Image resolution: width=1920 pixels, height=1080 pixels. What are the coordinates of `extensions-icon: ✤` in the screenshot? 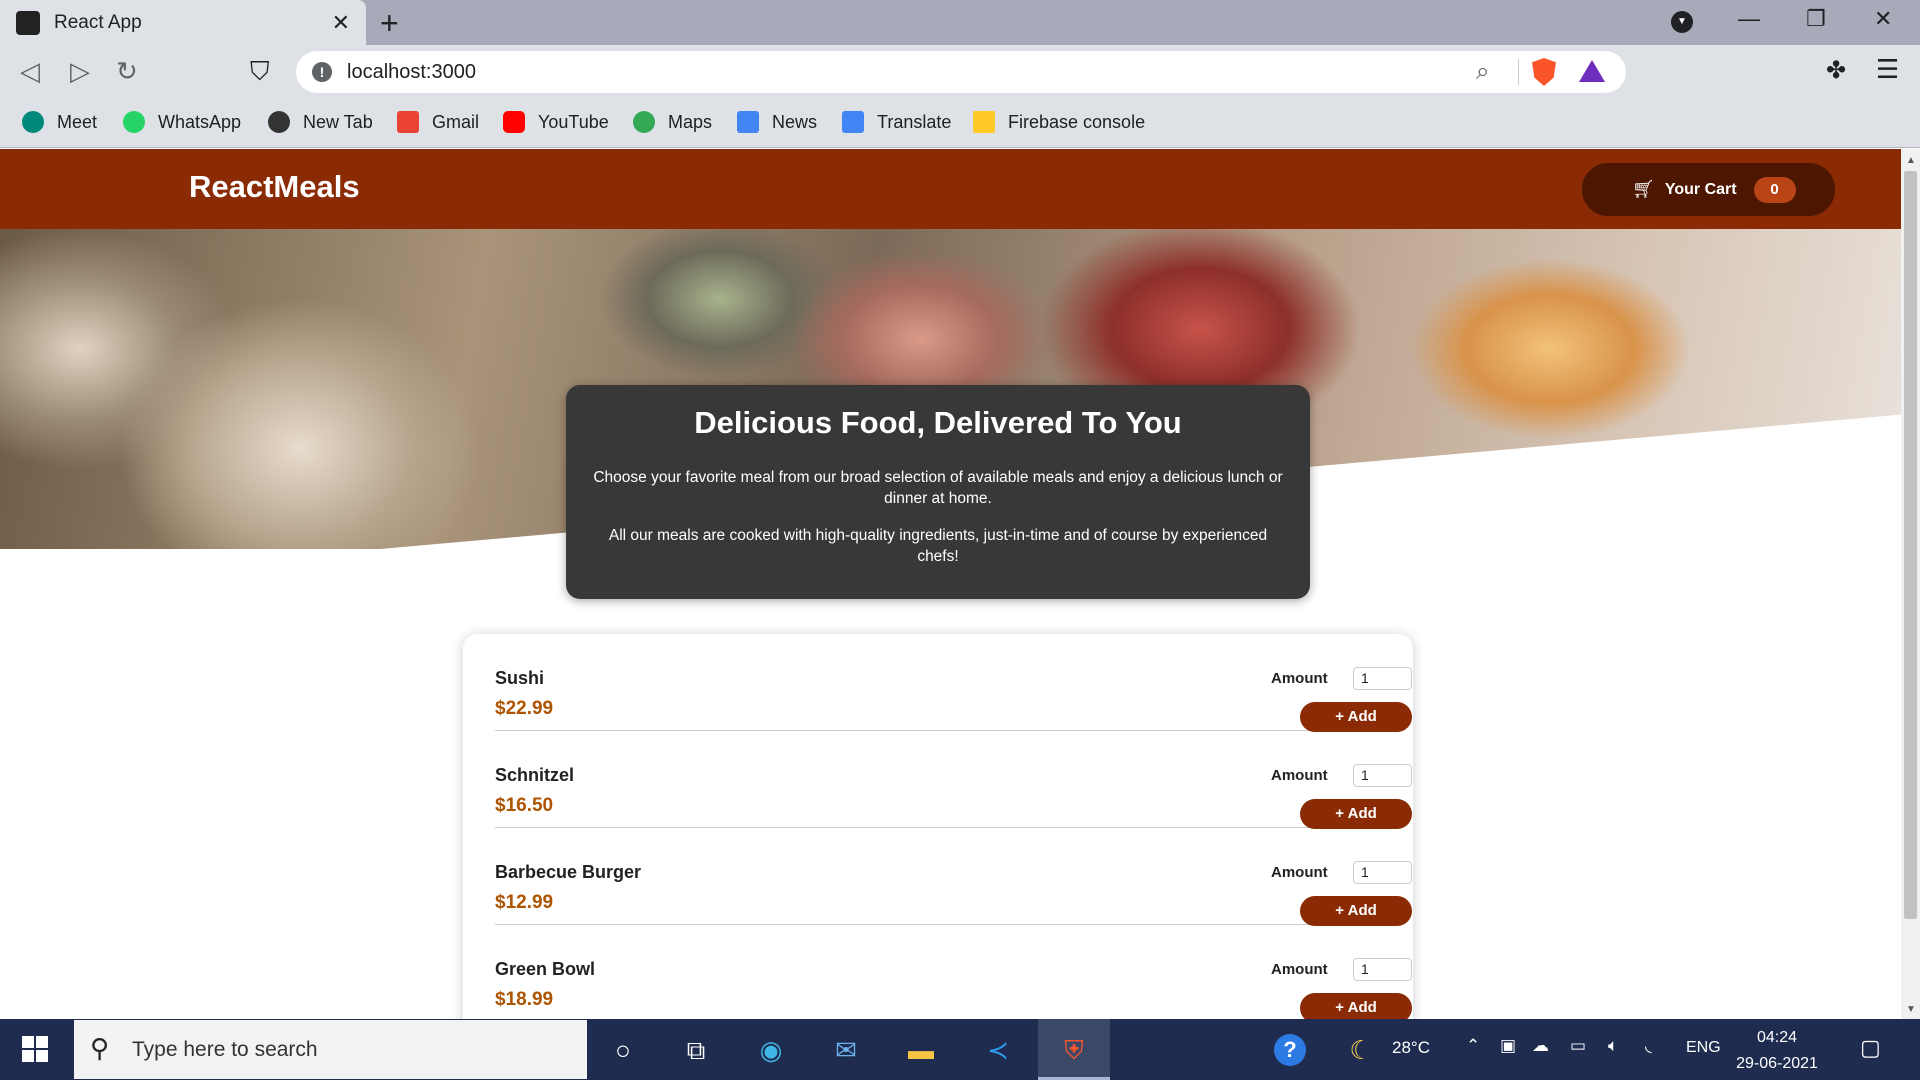 It's located at (1836, 70).